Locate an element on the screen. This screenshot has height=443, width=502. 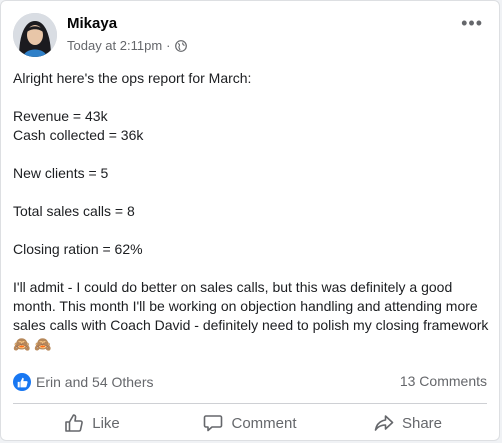
post-sales-calls: Total sales calls = 8 is located at coordinates (74, 211).